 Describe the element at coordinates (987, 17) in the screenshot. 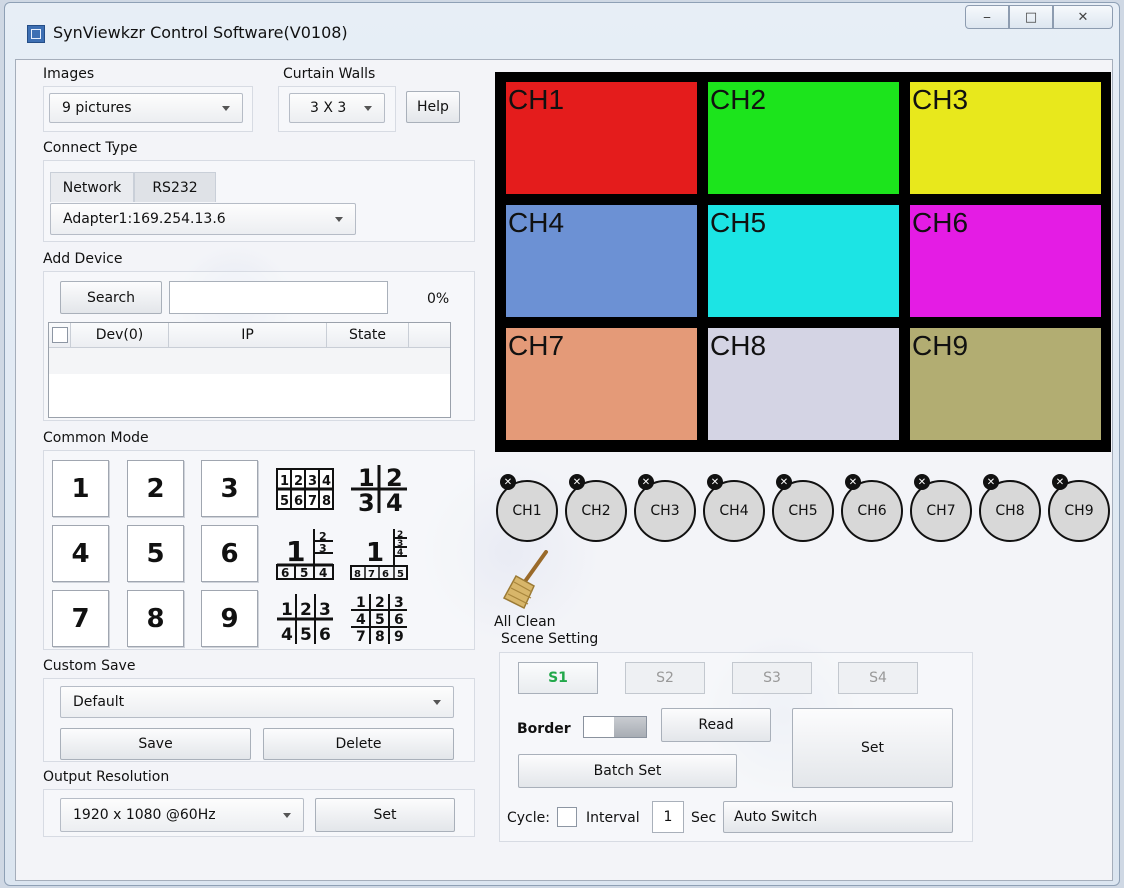

I see `minimize-button: ⎯` at that location.